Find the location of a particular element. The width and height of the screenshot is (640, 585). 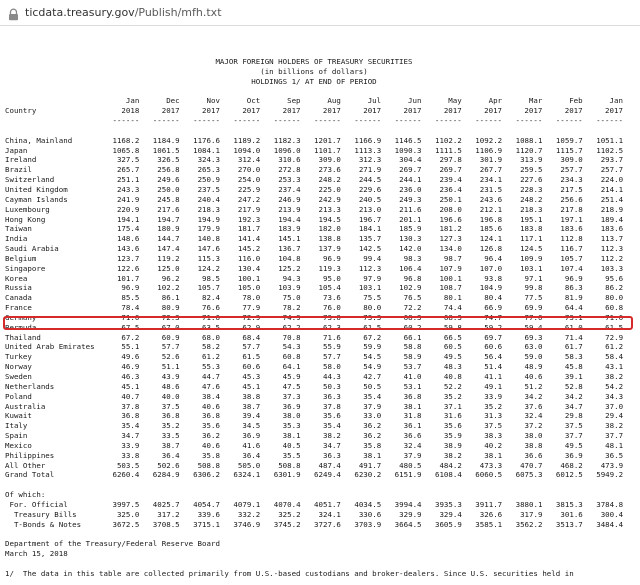

table-cell: 1106.9 is located at coordinates (482, 150).